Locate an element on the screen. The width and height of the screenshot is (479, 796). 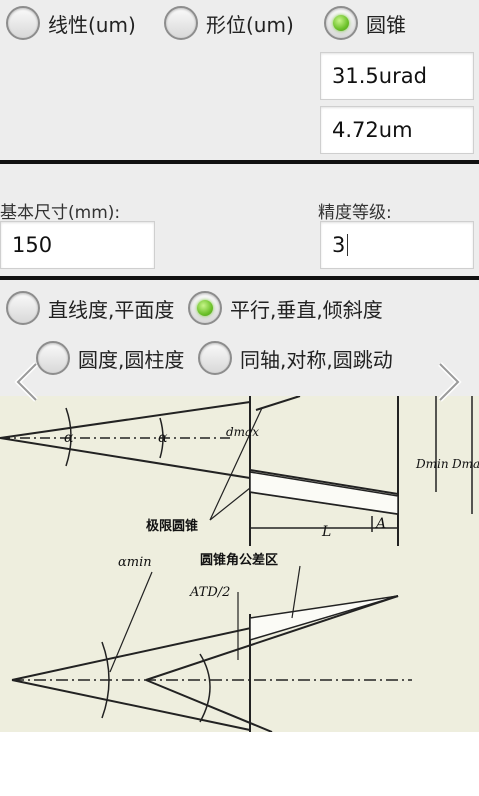
radio-geometric: 形位(um) is located at coordinates (229, 23).